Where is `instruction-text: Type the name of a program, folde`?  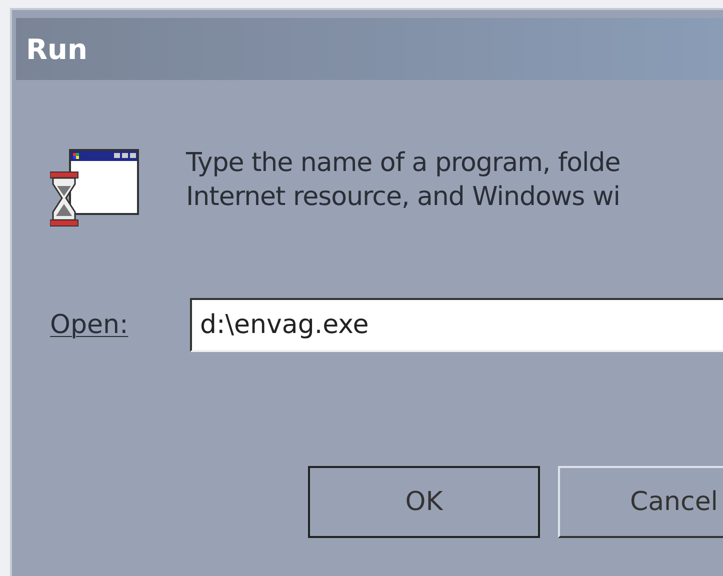 instruction-text: Type the name of a program, folde is located at coordinates (403, 163).